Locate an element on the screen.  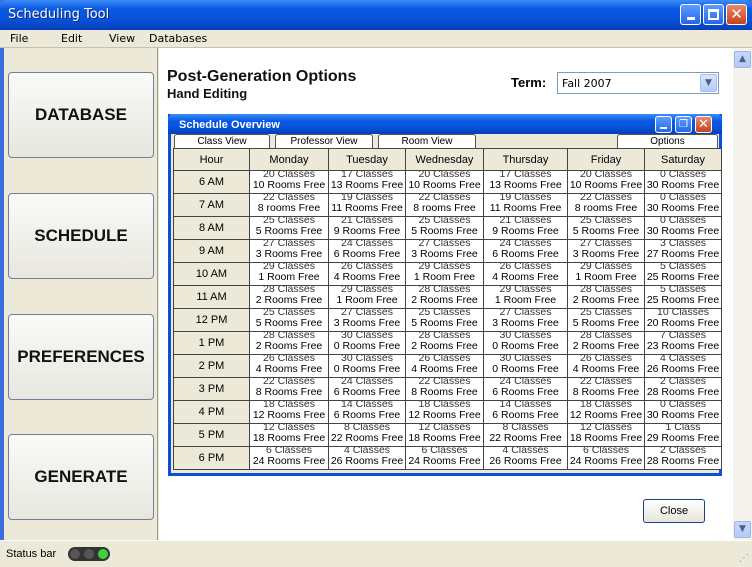
column-header-monday: Monday is located at coordinates (289, 159).